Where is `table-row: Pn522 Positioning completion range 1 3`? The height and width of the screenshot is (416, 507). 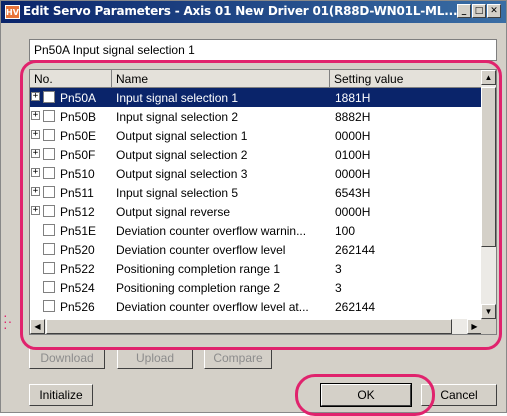 table-row: Pn522 Positioning completion range 1 3 is located at coordinates (256, 268).